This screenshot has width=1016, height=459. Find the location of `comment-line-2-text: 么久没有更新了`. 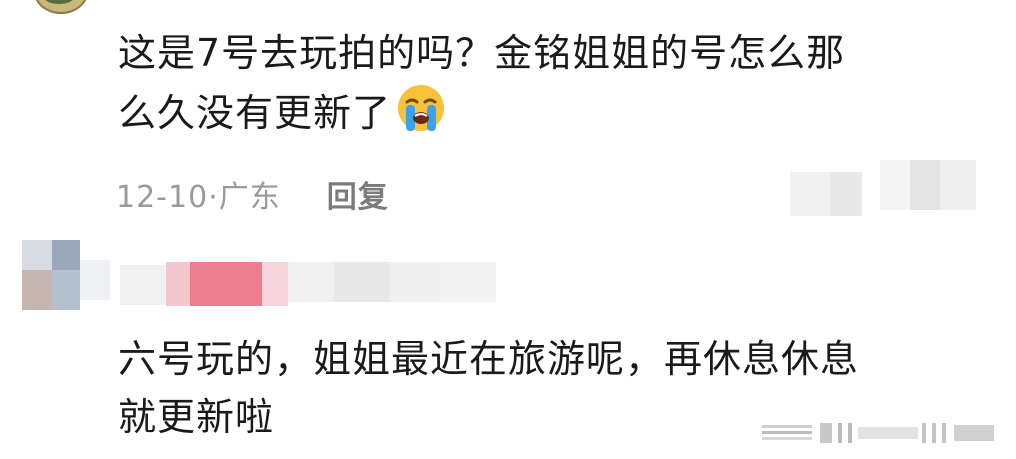

comment-line-2-text: 么久没有更新了 is located at coordinates (255, 113).